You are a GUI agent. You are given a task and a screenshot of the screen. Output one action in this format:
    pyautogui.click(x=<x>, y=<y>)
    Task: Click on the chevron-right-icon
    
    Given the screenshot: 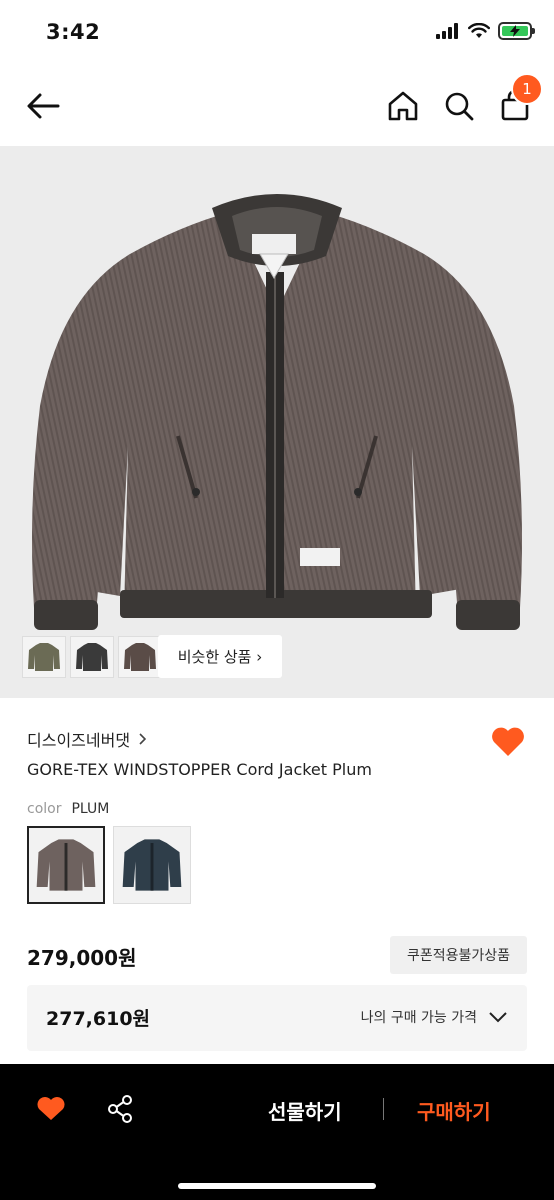 What is the action you would take?
    pyautogui.click(x=143, y=739)
    